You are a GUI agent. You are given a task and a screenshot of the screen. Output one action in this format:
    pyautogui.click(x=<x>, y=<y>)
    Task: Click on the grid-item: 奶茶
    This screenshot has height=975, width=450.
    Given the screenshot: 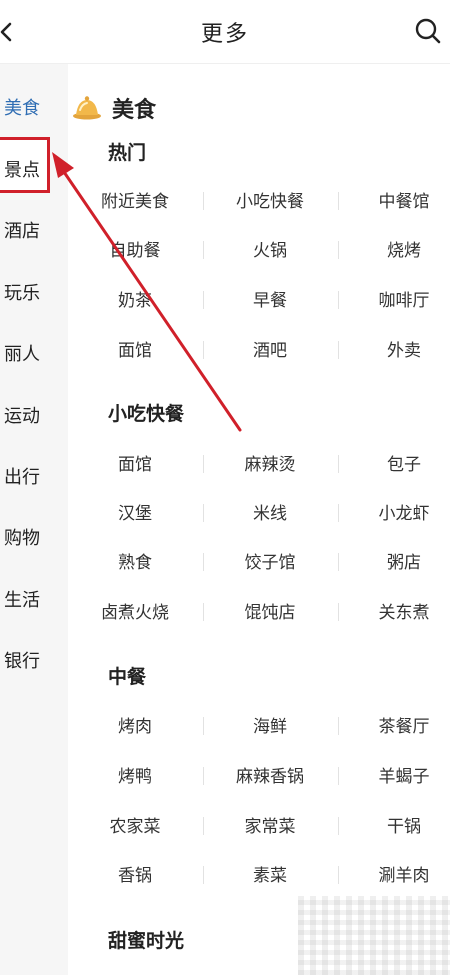 What is the action you would take?
    pyautogui.click(x=135, y=298)
    